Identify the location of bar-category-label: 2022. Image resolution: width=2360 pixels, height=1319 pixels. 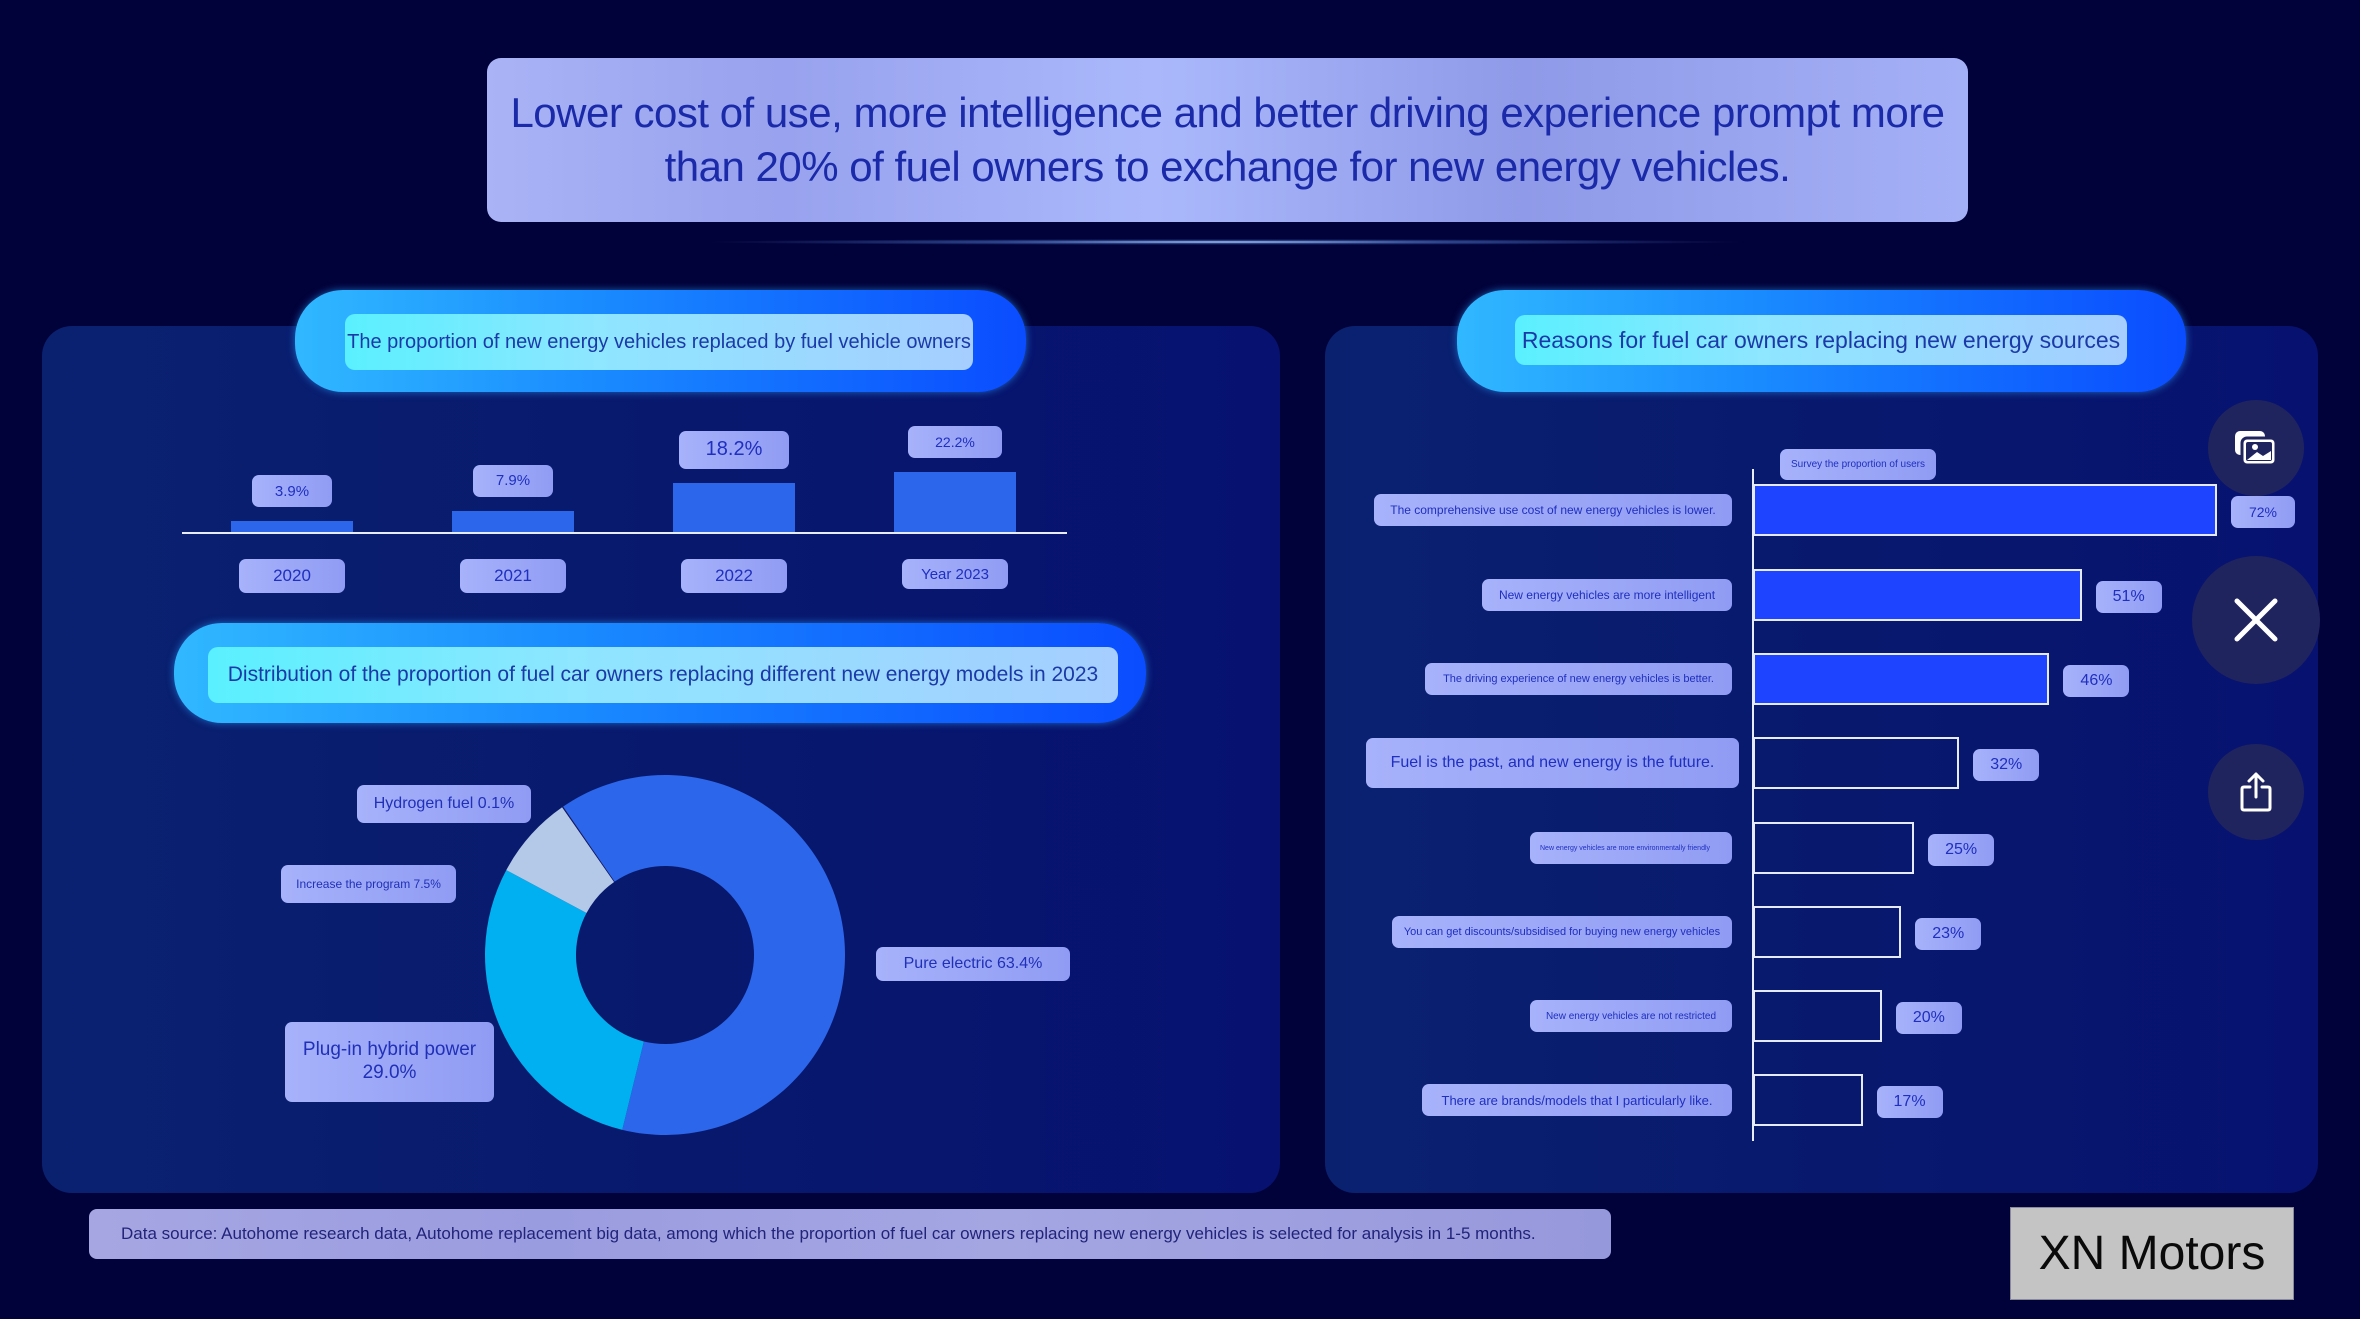
(734, 576).